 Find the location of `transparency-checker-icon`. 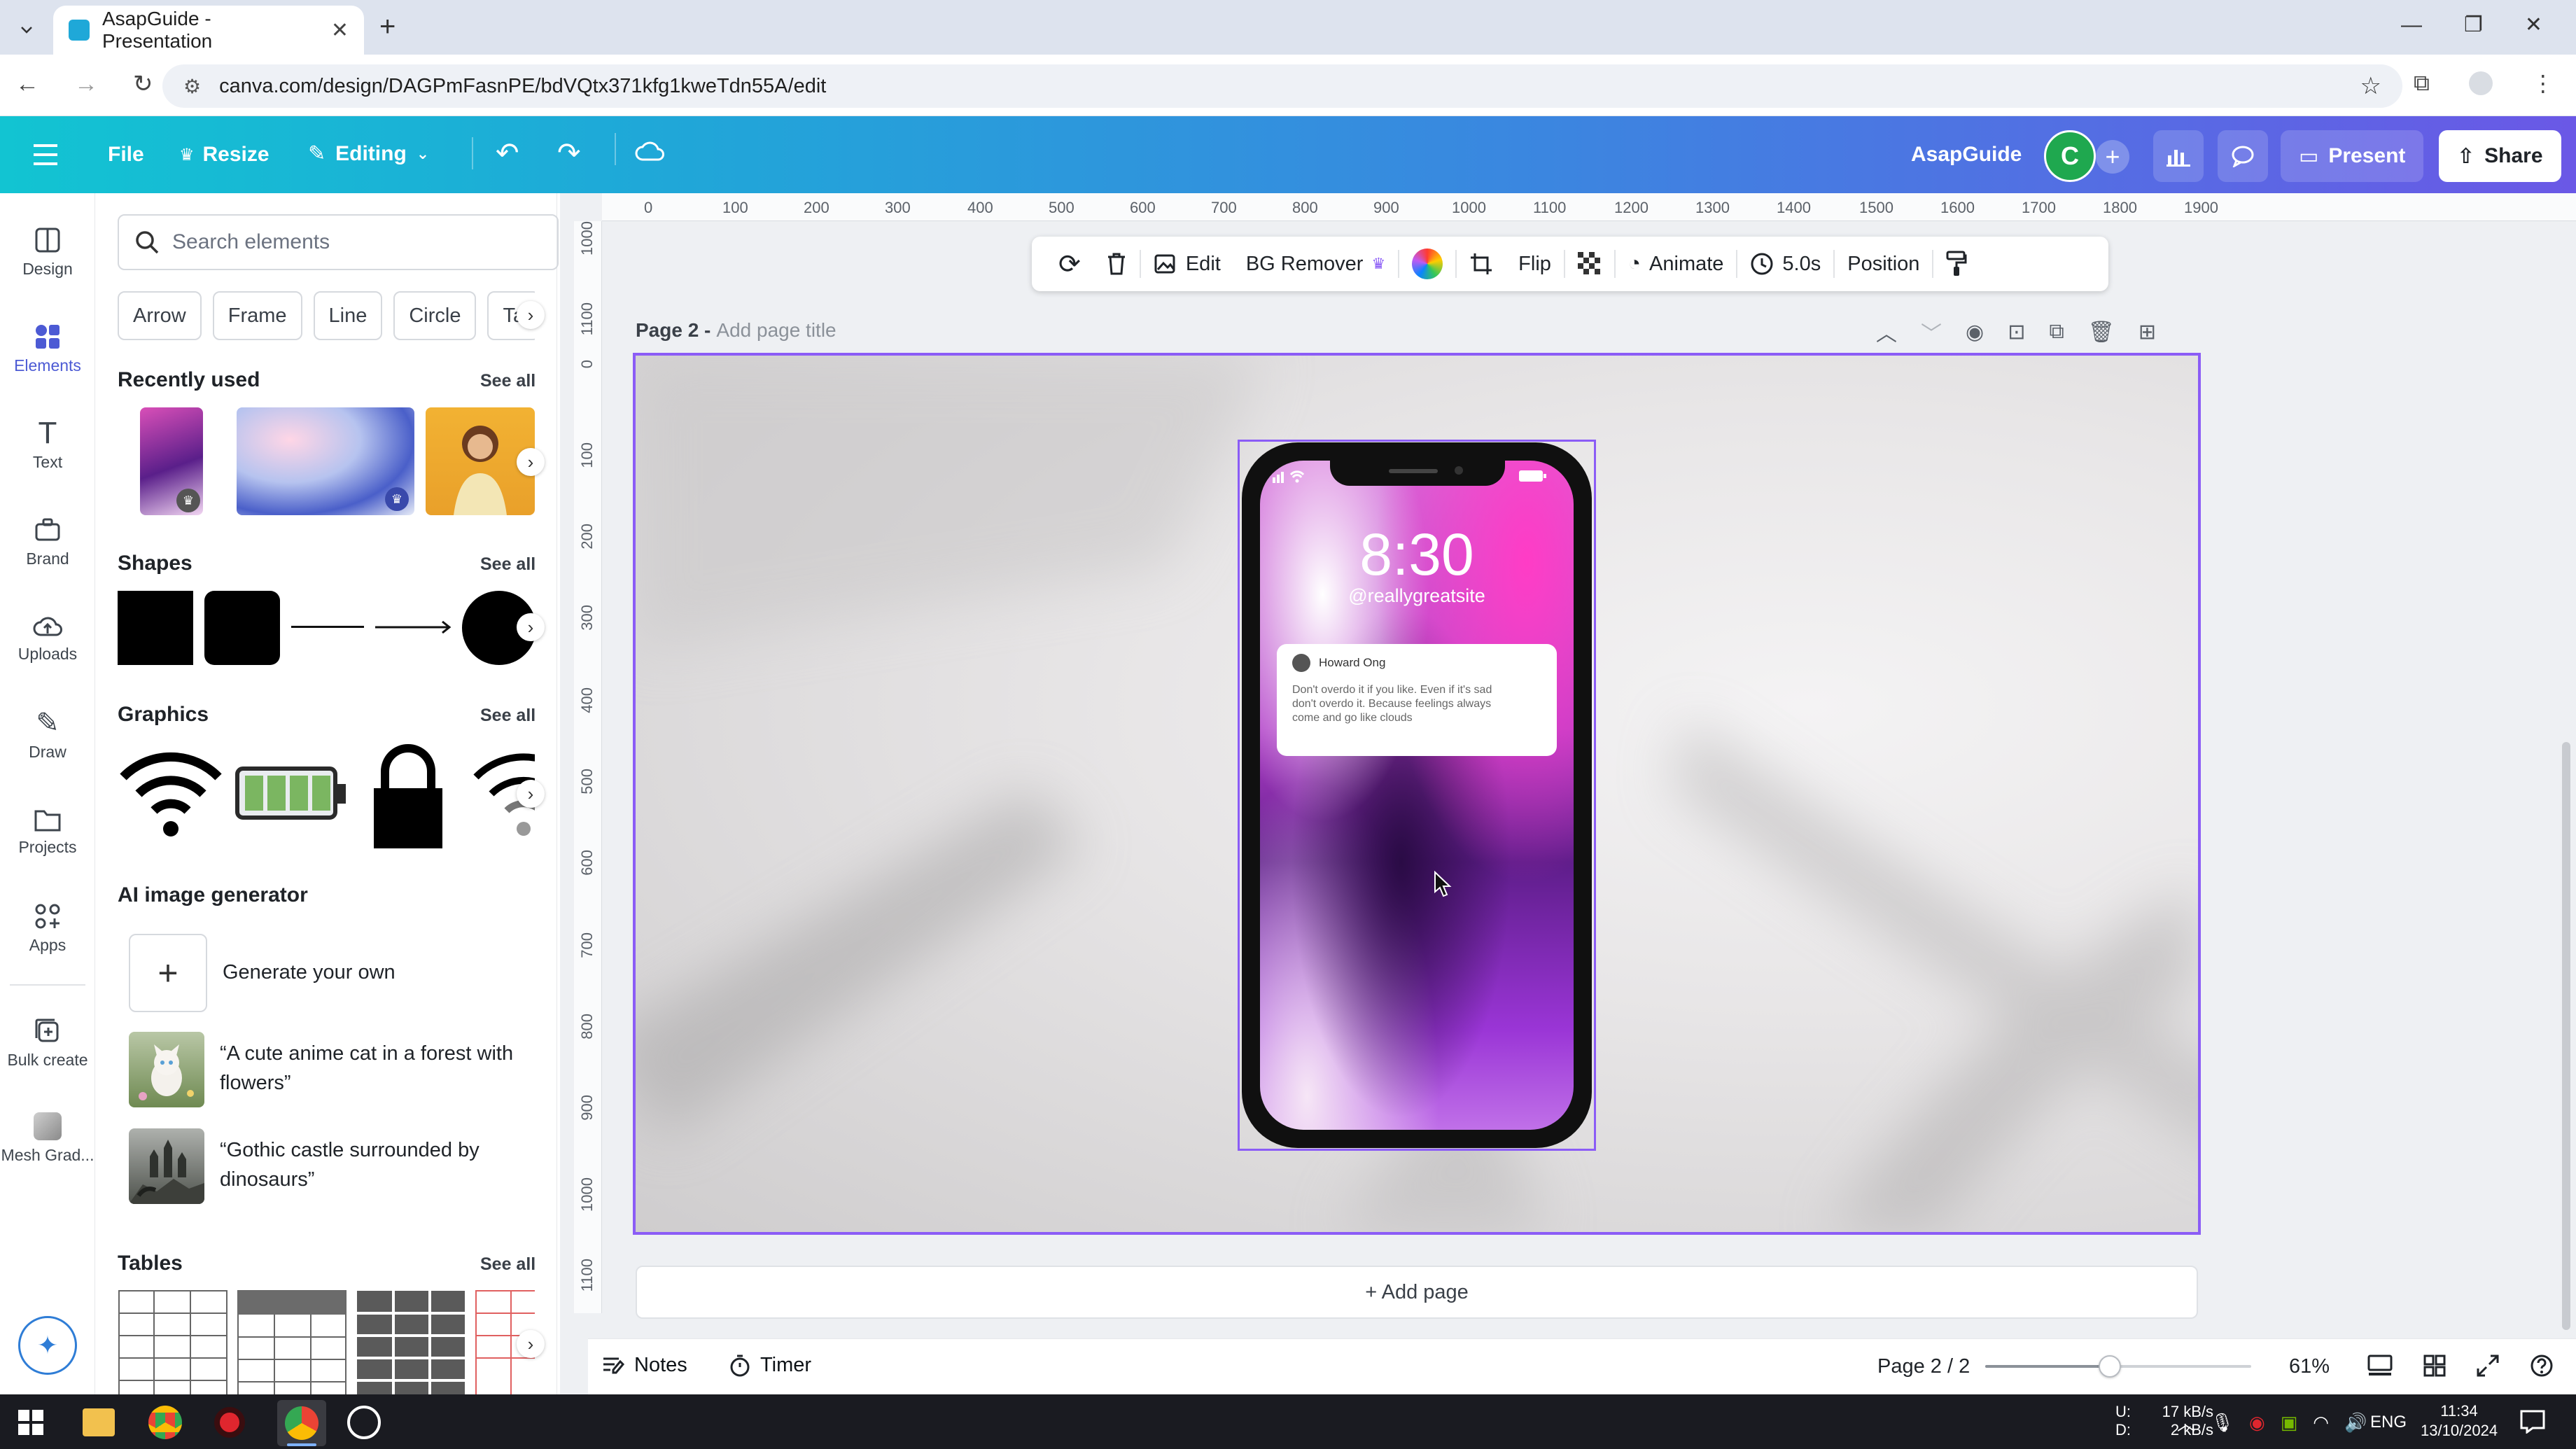

transparency-checker-icon is located at coordinates (1589, 264).